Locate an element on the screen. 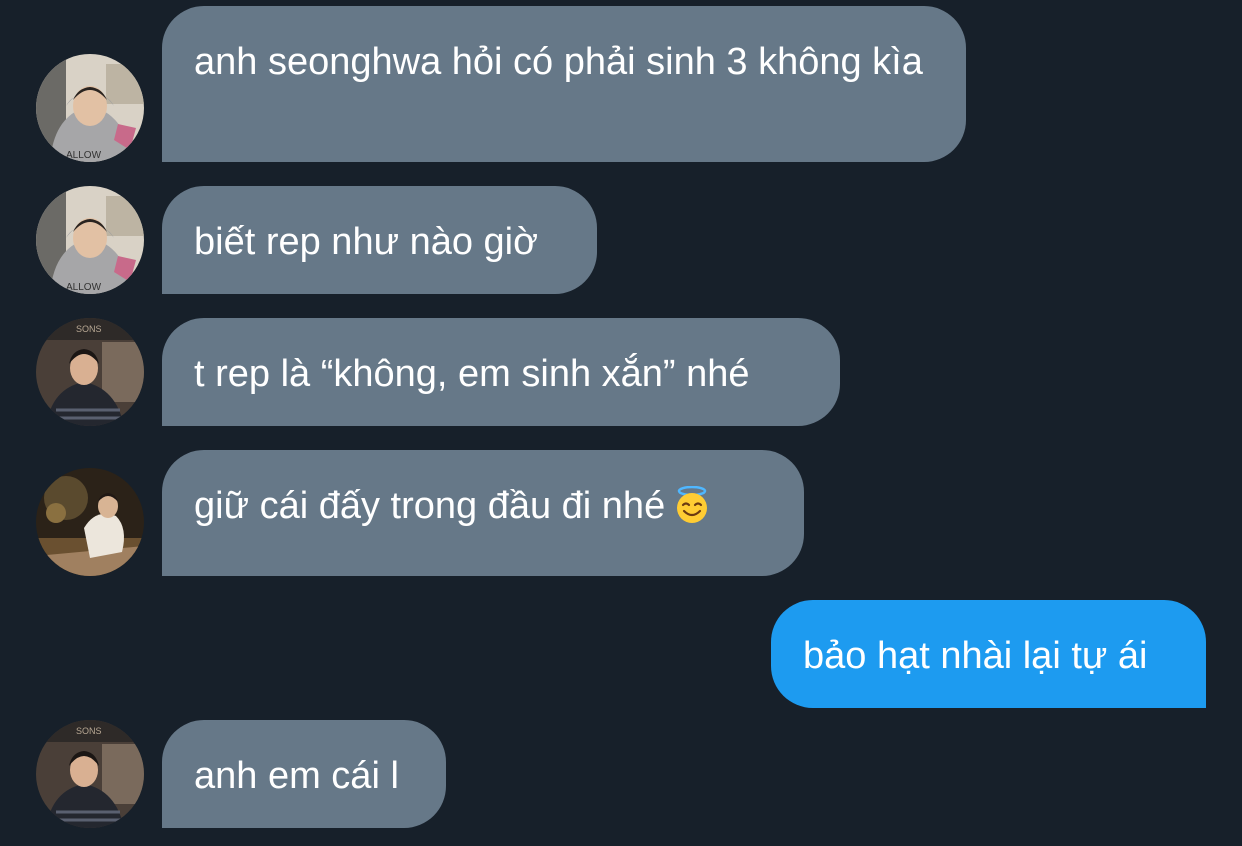 This screenshot has width=1242, height=846. message-text: t rep là “không, em sinh xắn” nhé is located at coordinates (472, 374).